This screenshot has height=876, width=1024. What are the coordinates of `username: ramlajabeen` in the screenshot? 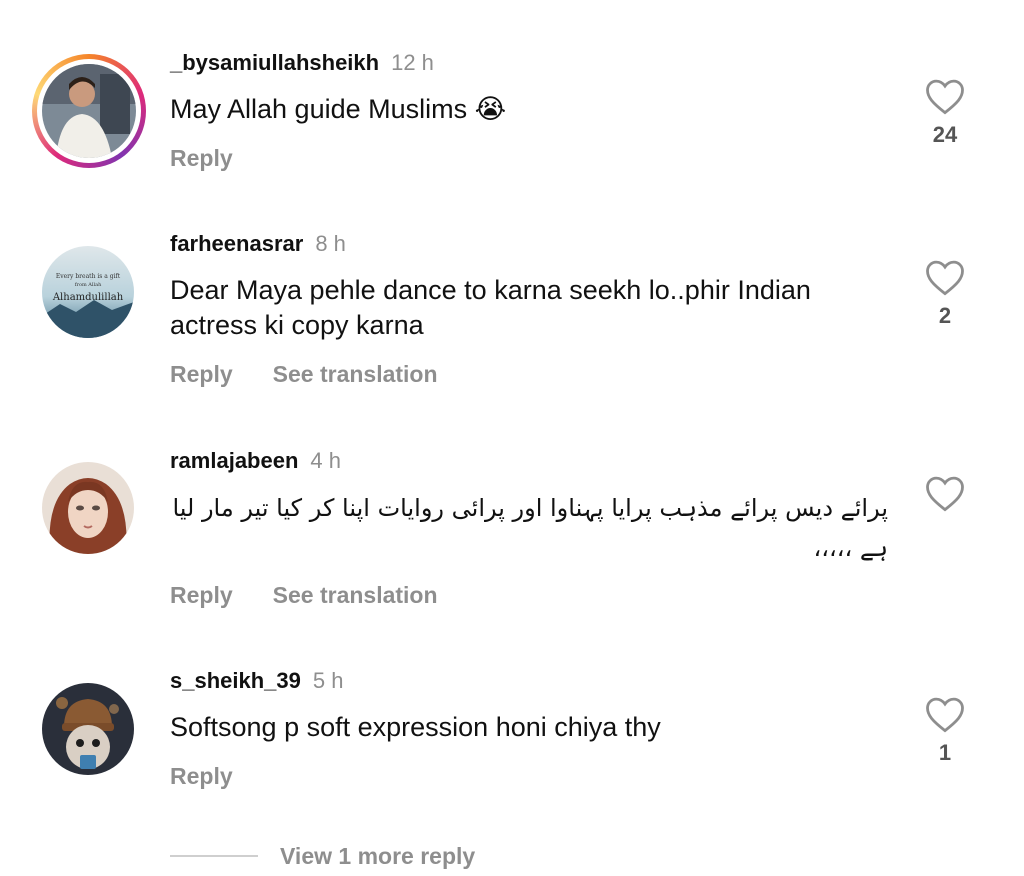 It's located at (234, 460).